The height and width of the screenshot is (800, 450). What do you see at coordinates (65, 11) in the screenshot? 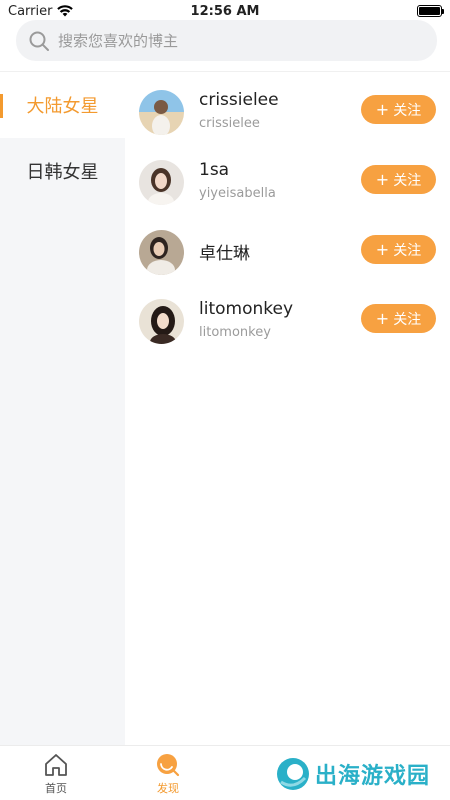
I see `wifi-icon` at bounding box center [65, 11].